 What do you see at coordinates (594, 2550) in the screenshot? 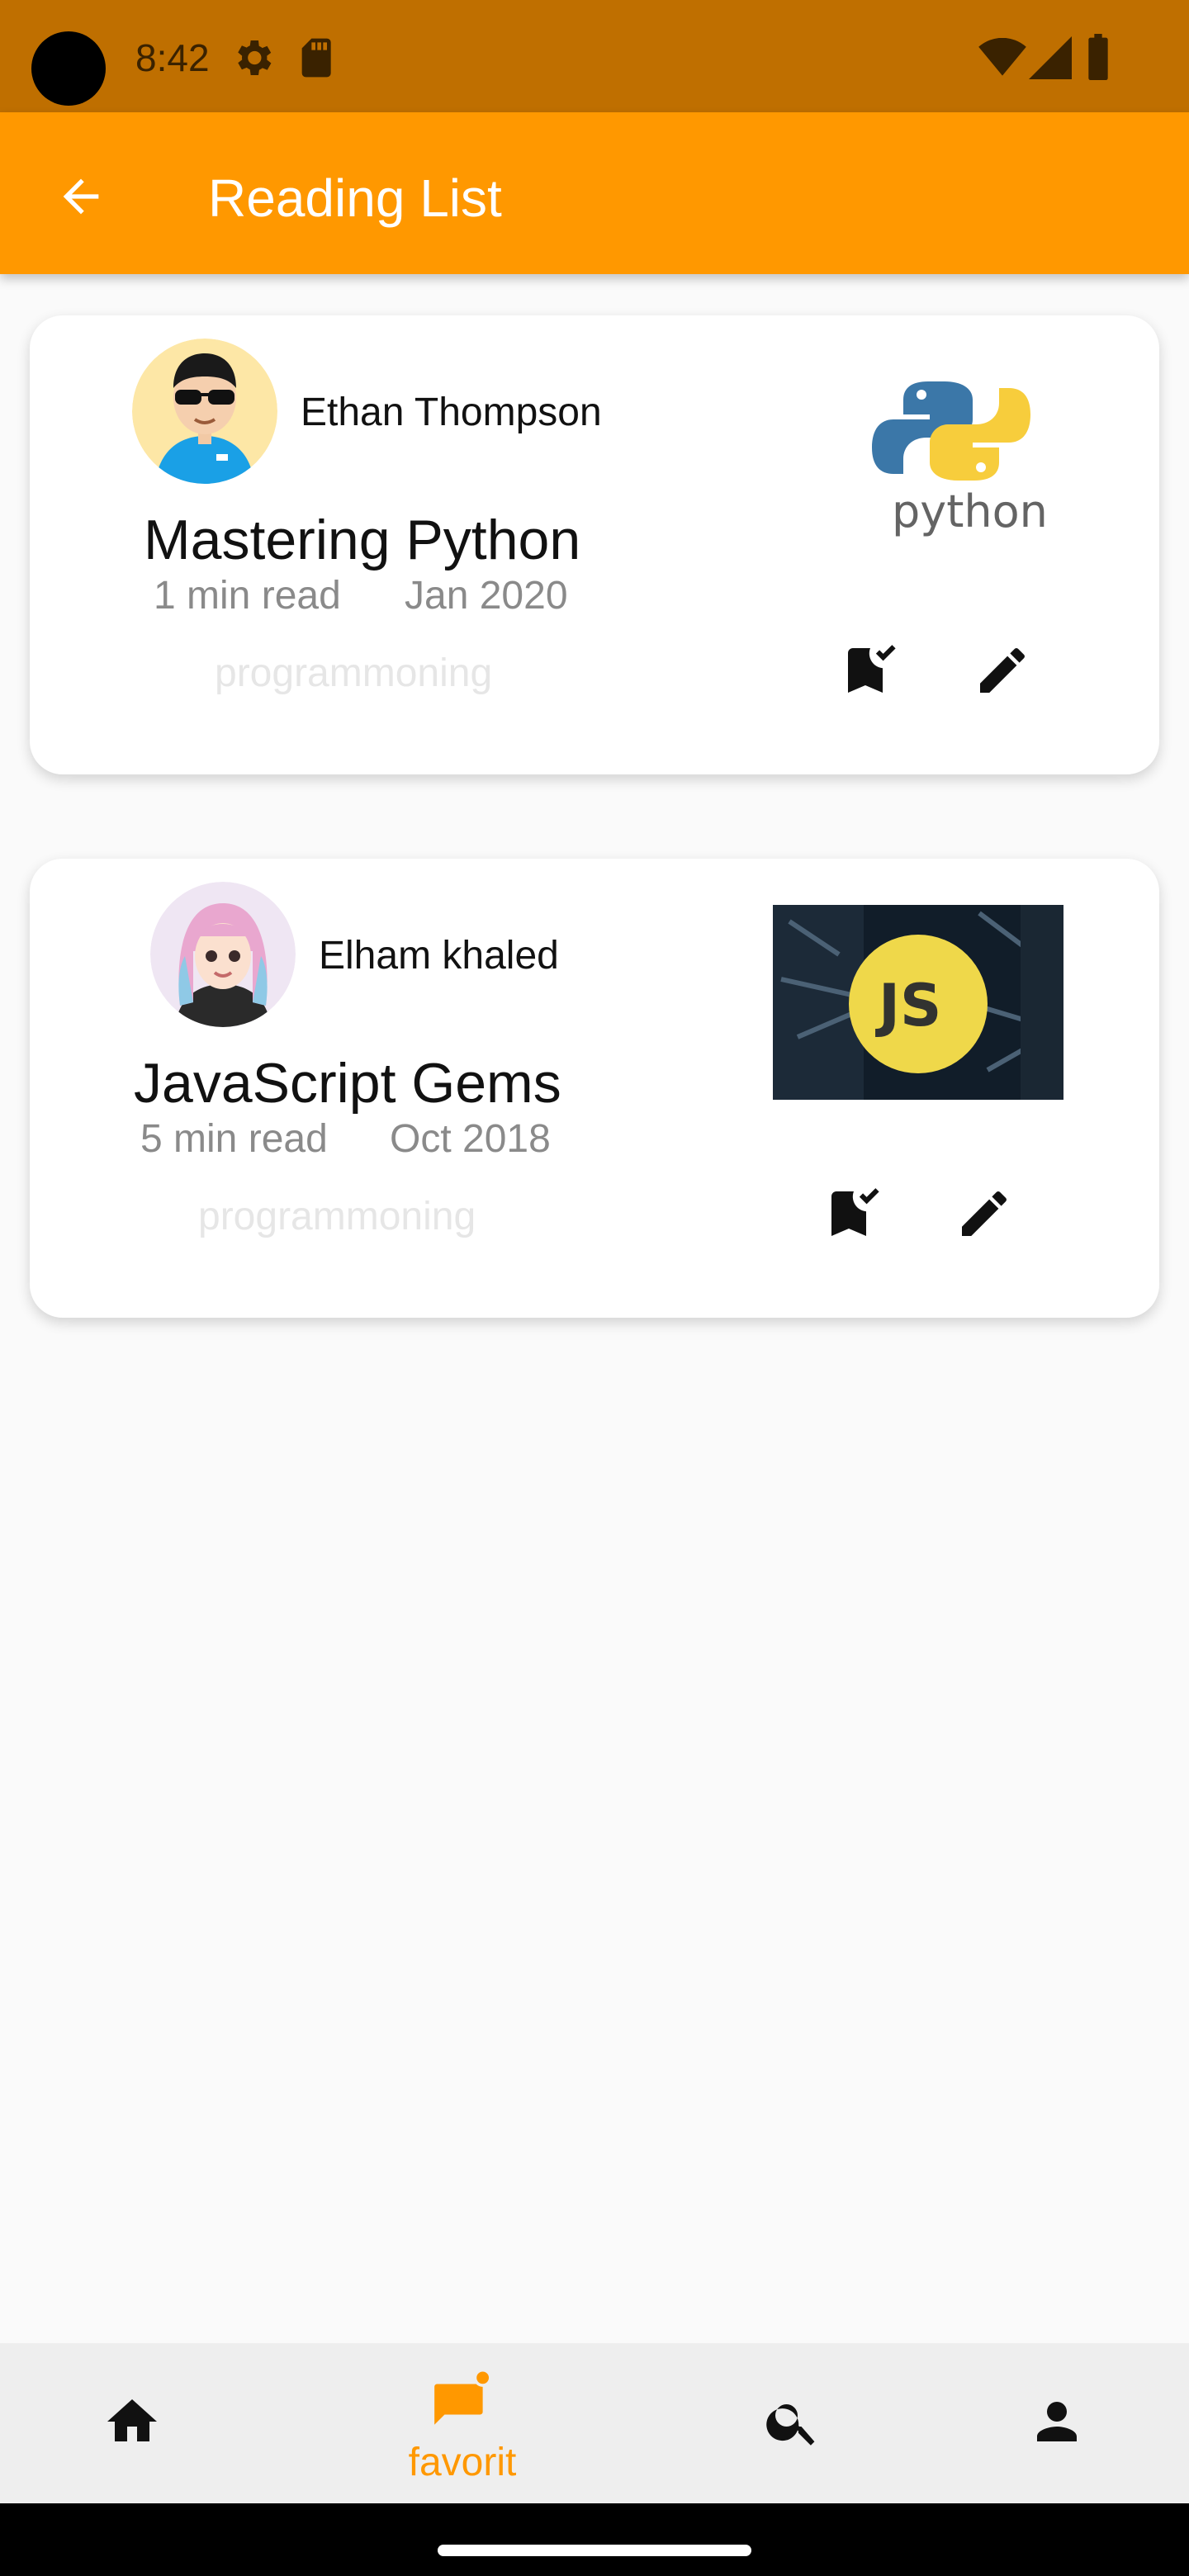
I see `gesture-handle` at bounding box center [594, 2550].